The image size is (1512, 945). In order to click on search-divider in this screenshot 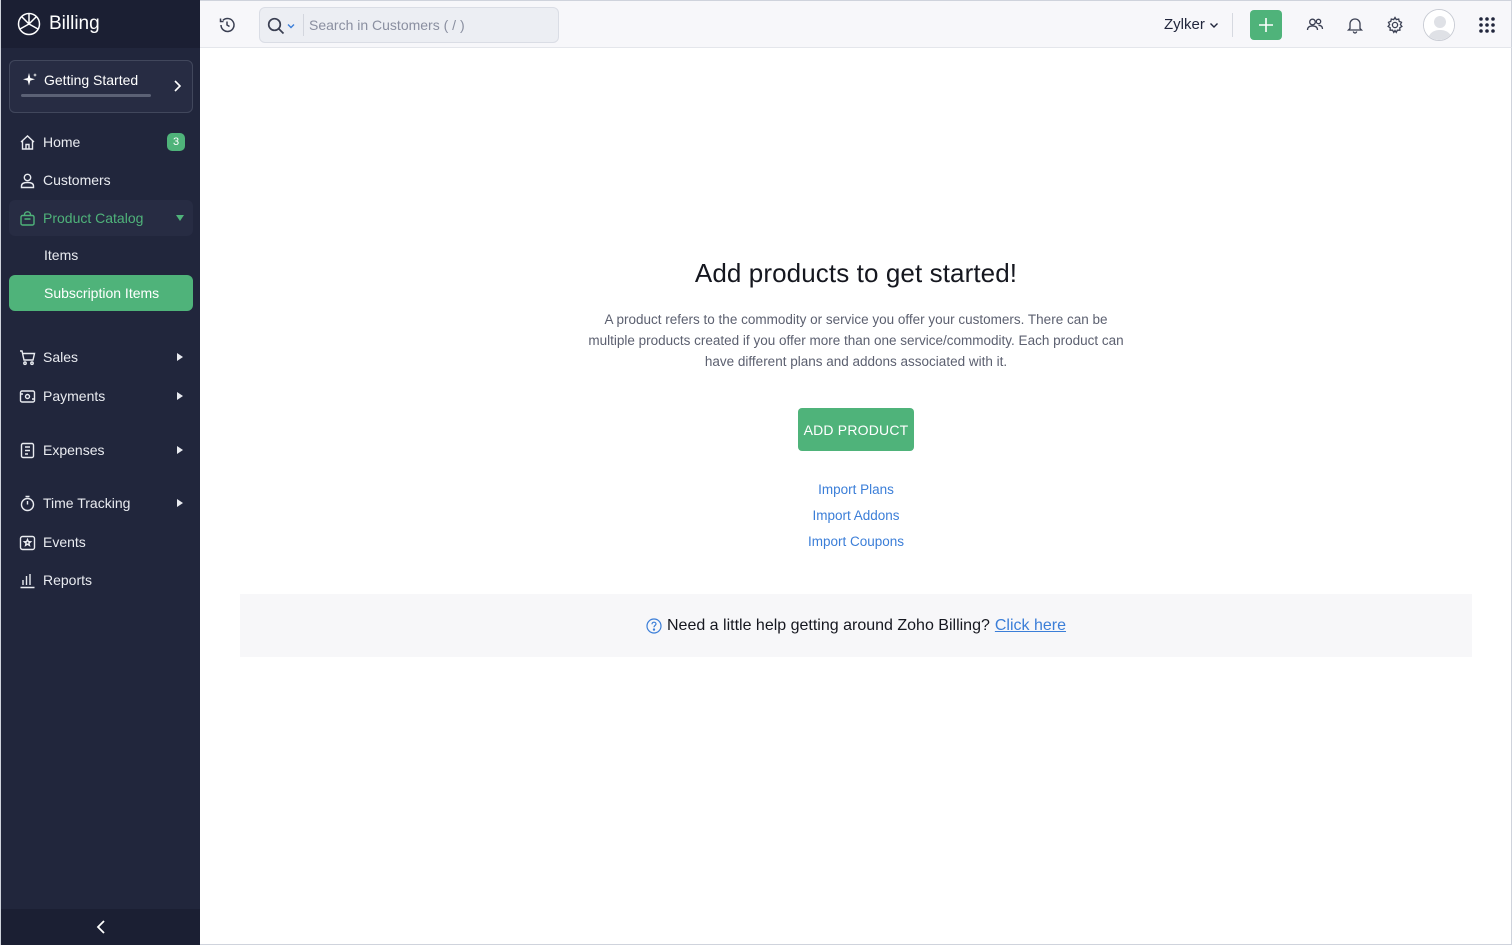, I will do `click(303, 25)`.